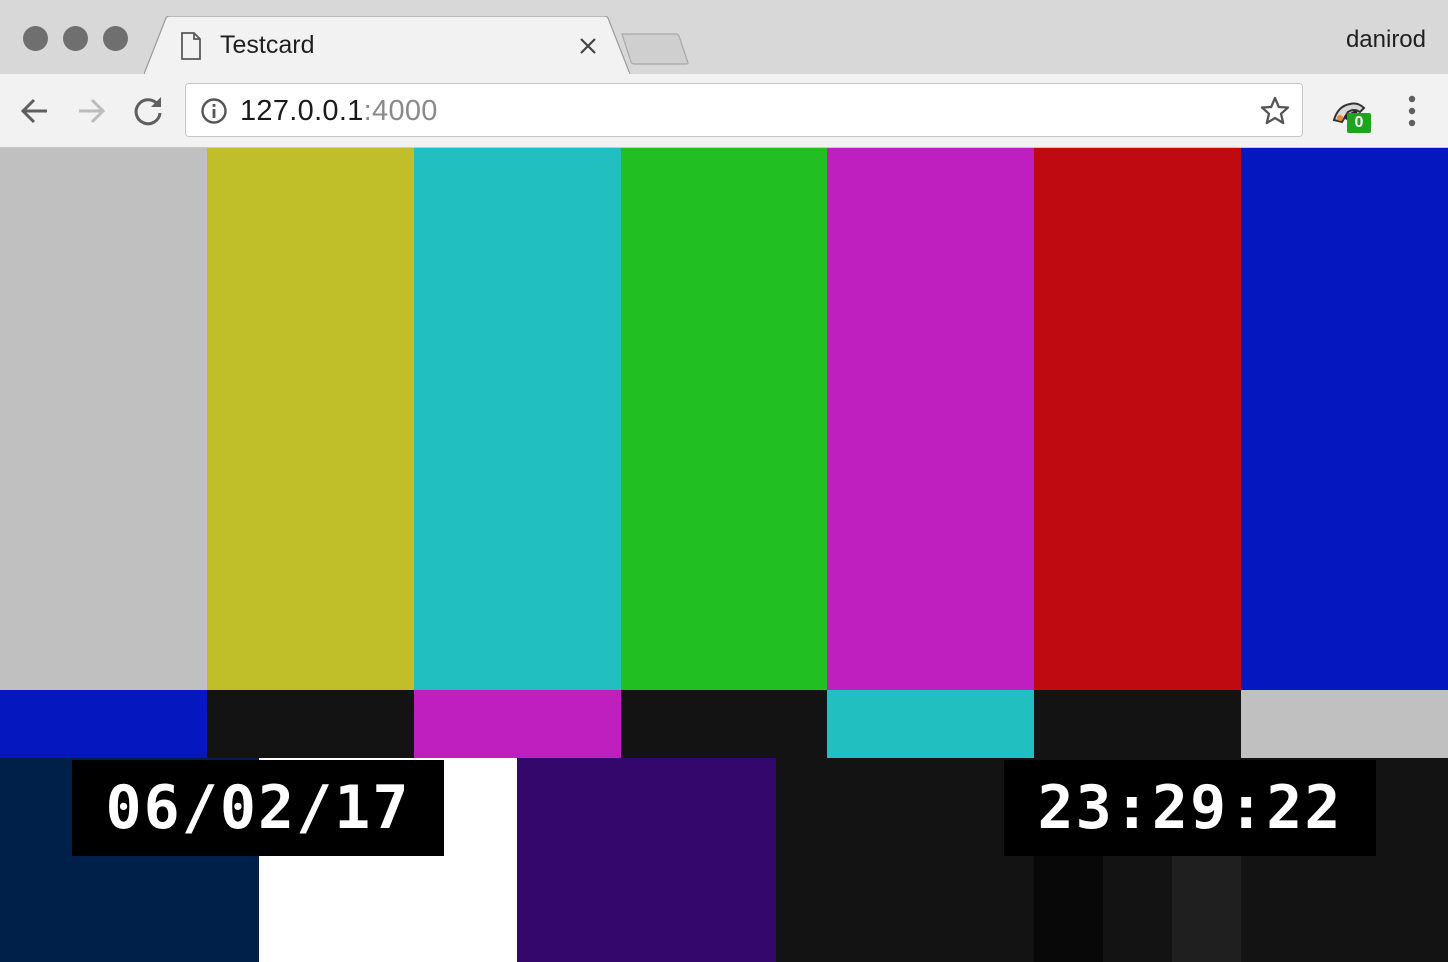 The height and width of the screenshot is (962, 1448). I want to click on close-tab-icon, so click(588, 46).